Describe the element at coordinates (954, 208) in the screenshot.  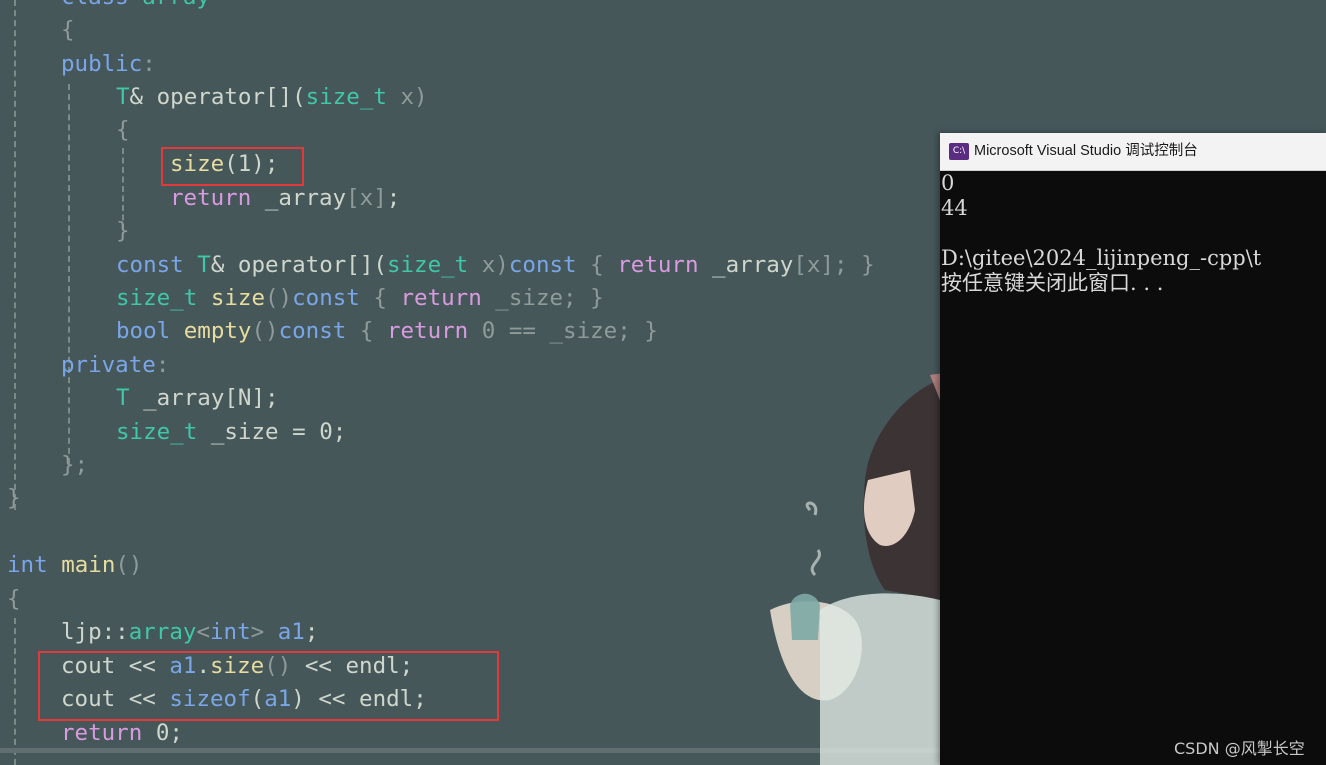
I see `console-output-line: 44` at that location.